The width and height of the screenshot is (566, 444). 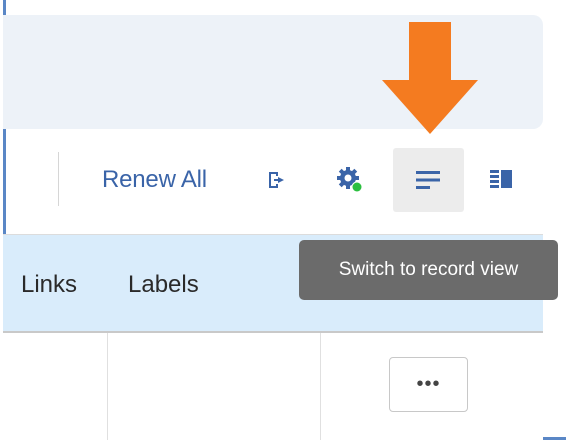 I want to click on tooltip-text: Switch to record view, so click(x=428, y=269).